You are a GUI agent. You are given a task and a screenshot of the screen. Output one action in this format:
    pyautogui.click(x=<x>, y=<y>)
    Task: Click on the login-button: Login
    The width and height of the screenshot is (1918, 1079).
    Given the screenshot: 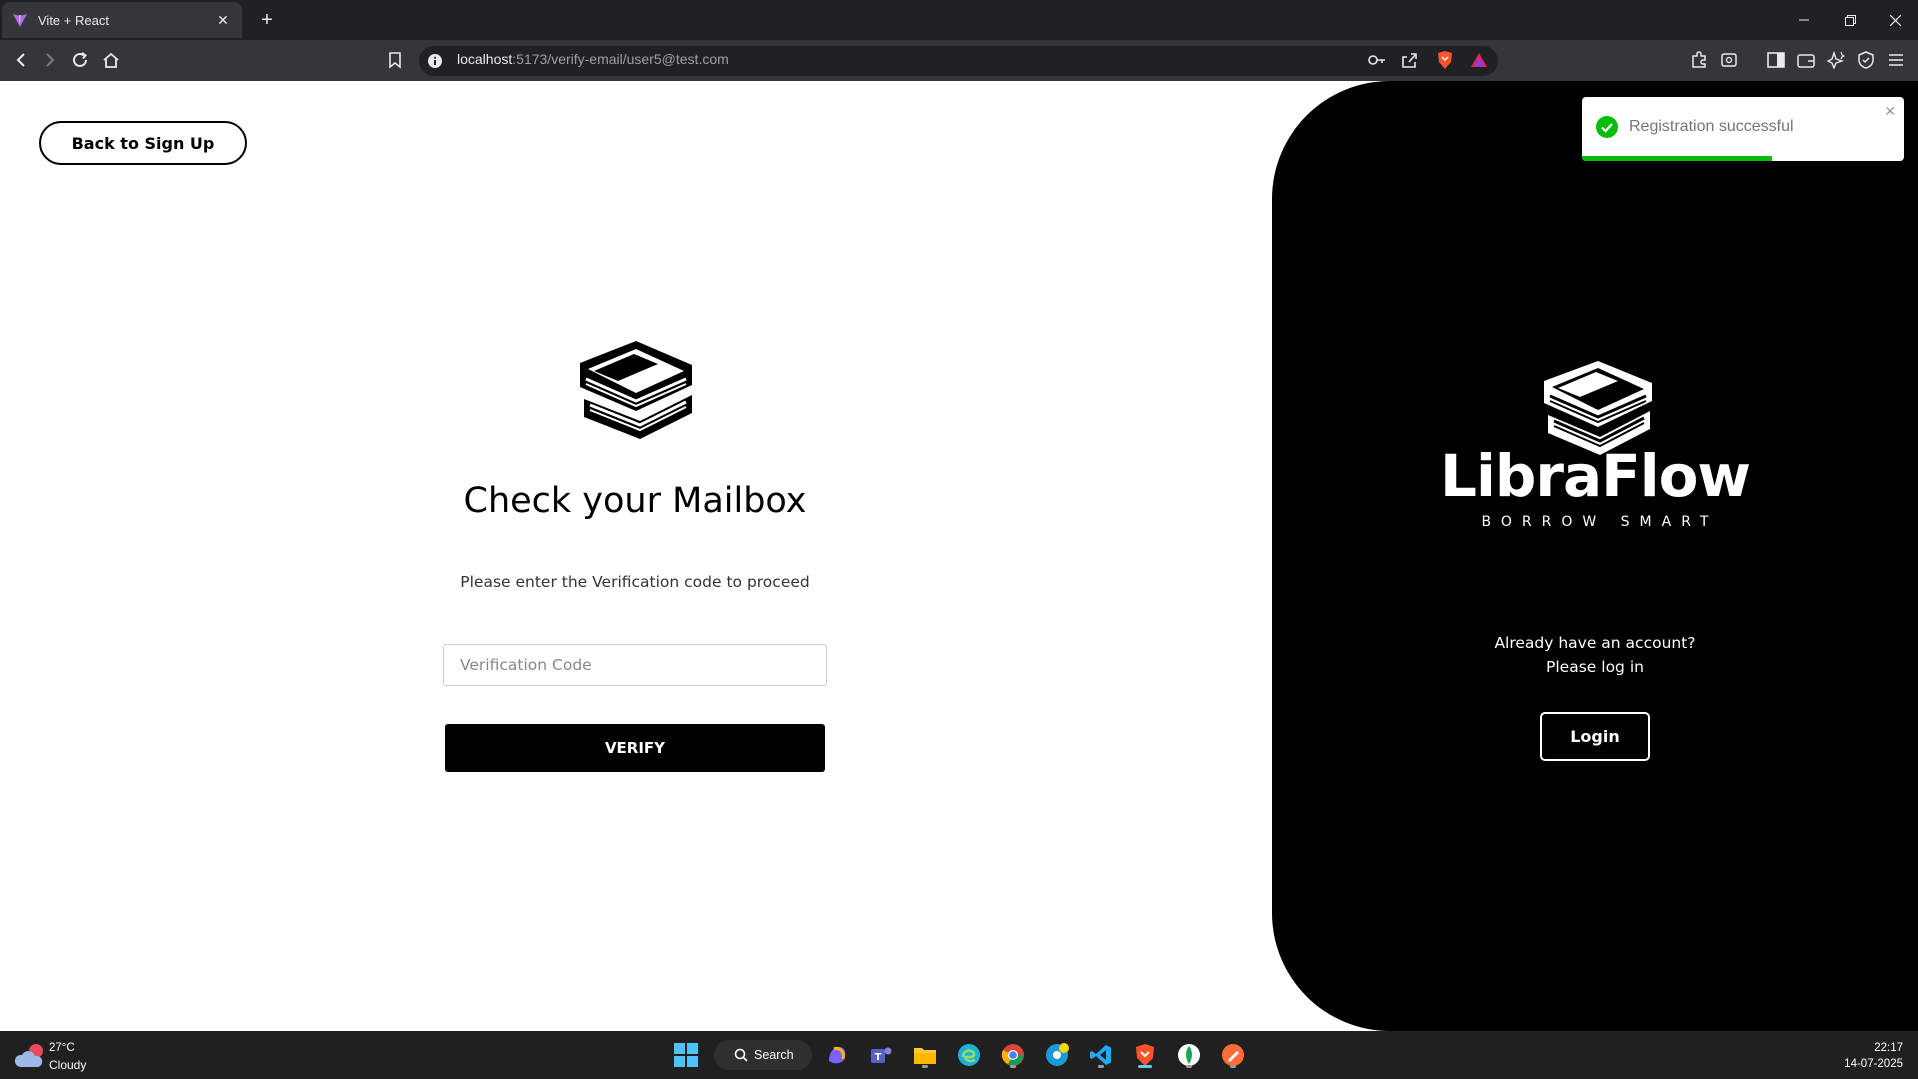 What is the action you would take?
    pyautogui.click(x=1595, y=736)
    